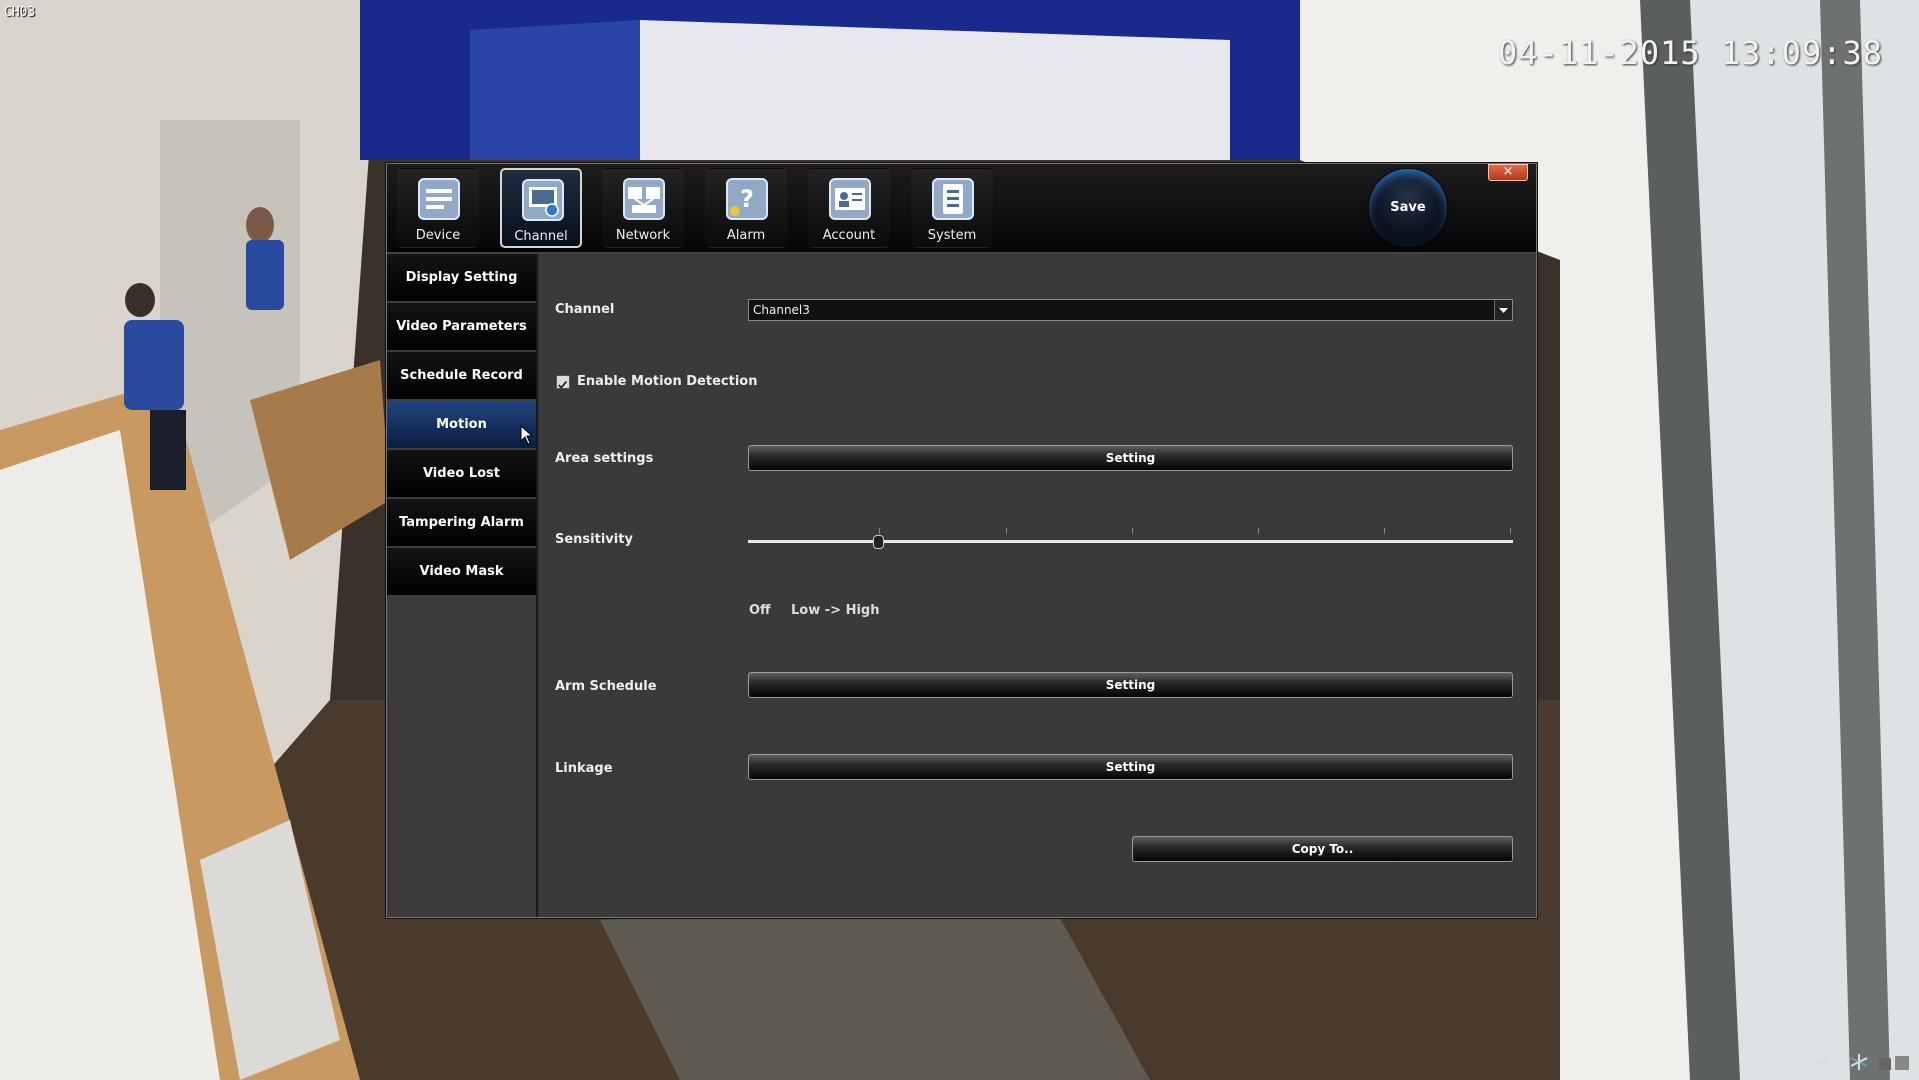  What do you see at coordinates (760, 610) in the screenshot?
I see `scale-off-label: Off` at bounding box center [760, 610].